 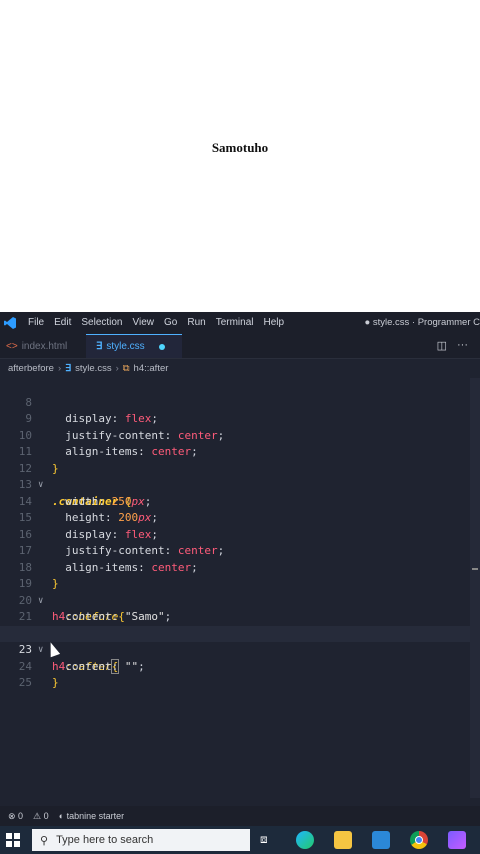 I want to click on editor-scrollbar, so click(x=475, y=588).